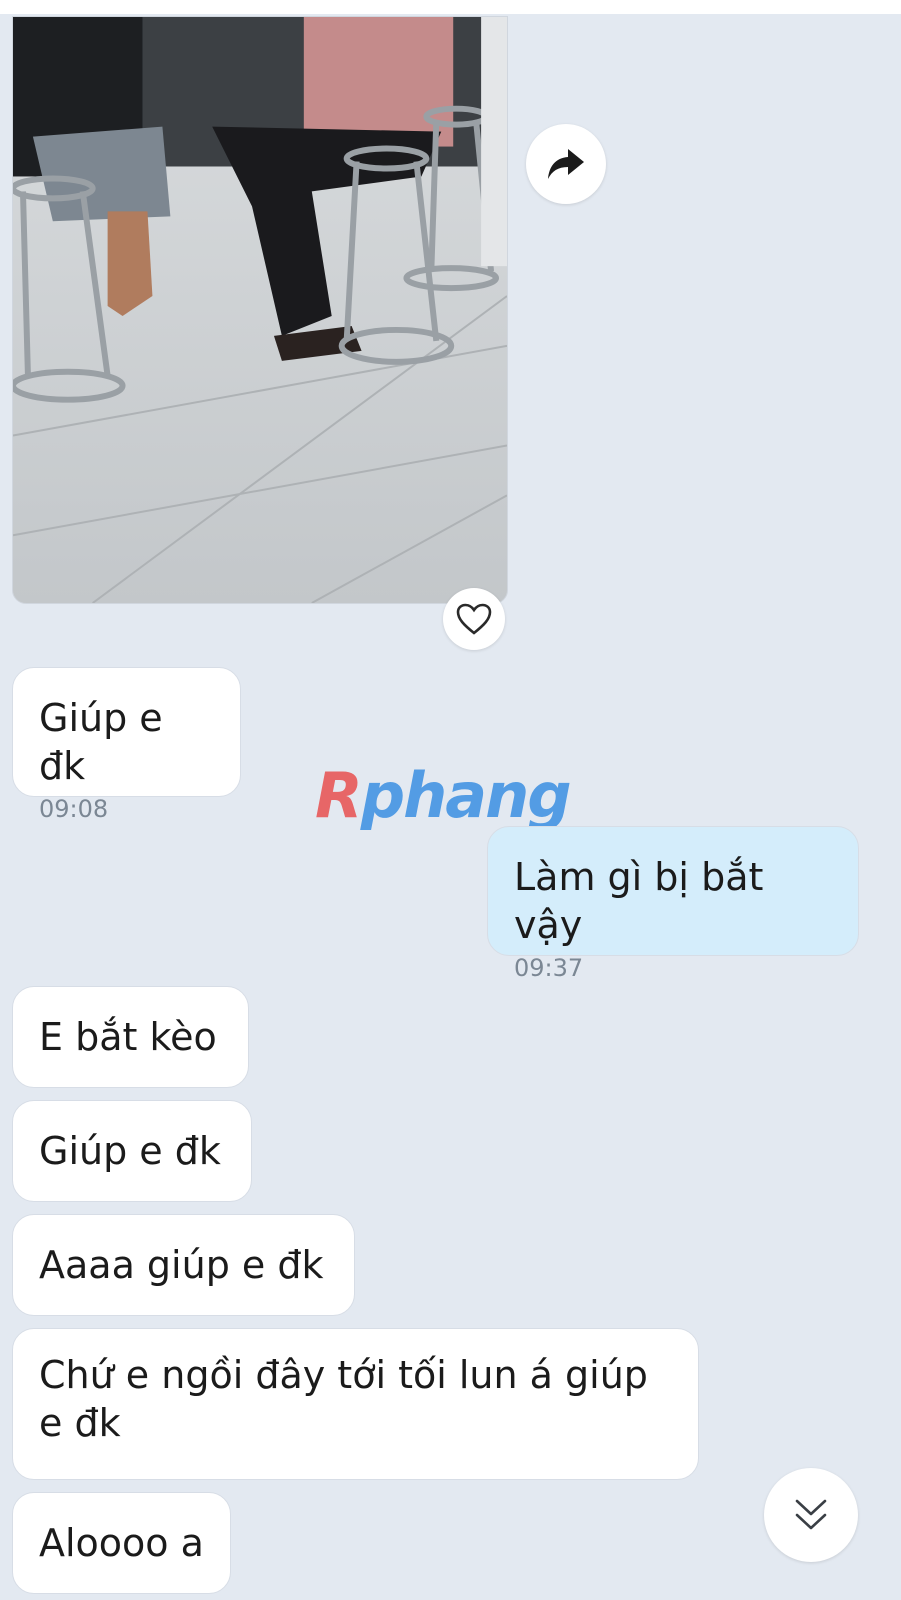 This screenshot has width=901, height=1600. What do you see at coordinates (450, 7) in the screenshot?
I see `top-bar` at bounding box center [450, 7].